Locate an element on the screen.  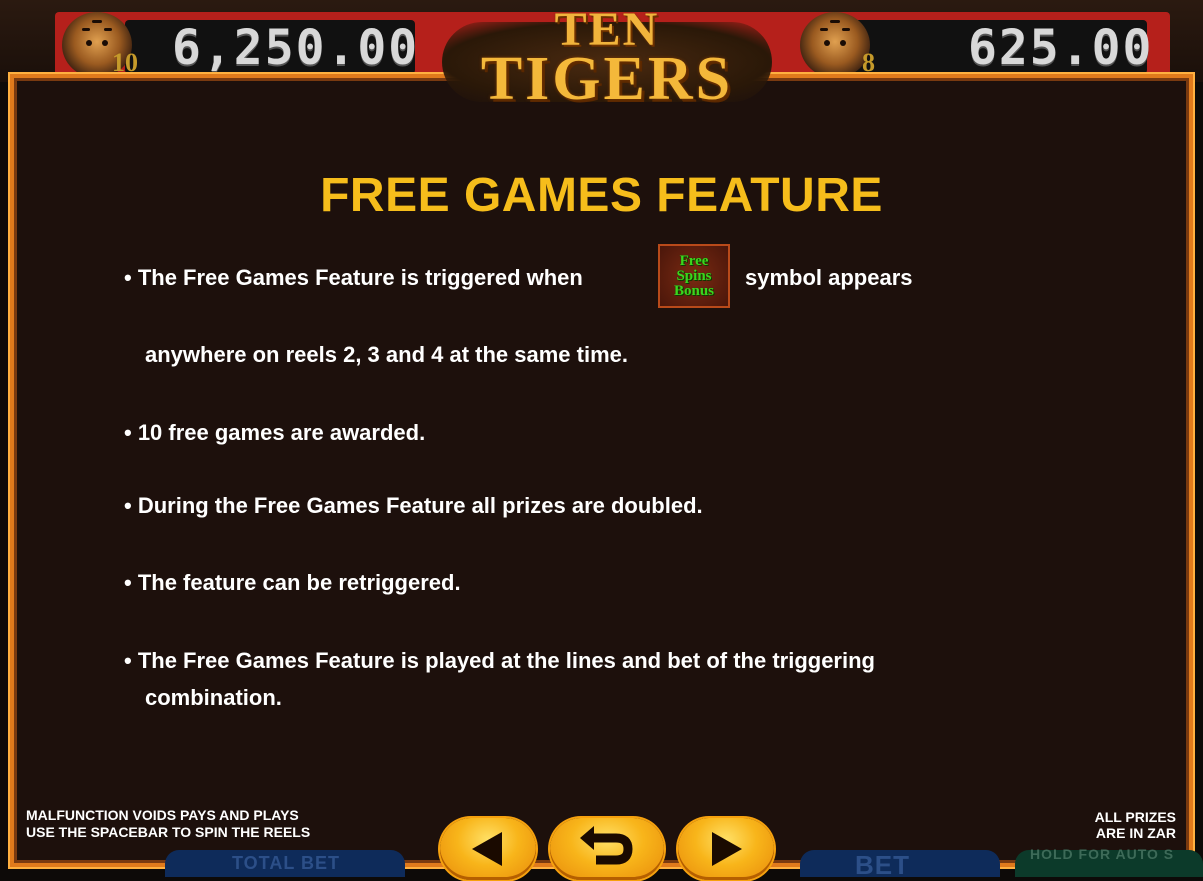
currency-line1: ALL PRIZES is located at coordinates (1135, 817).